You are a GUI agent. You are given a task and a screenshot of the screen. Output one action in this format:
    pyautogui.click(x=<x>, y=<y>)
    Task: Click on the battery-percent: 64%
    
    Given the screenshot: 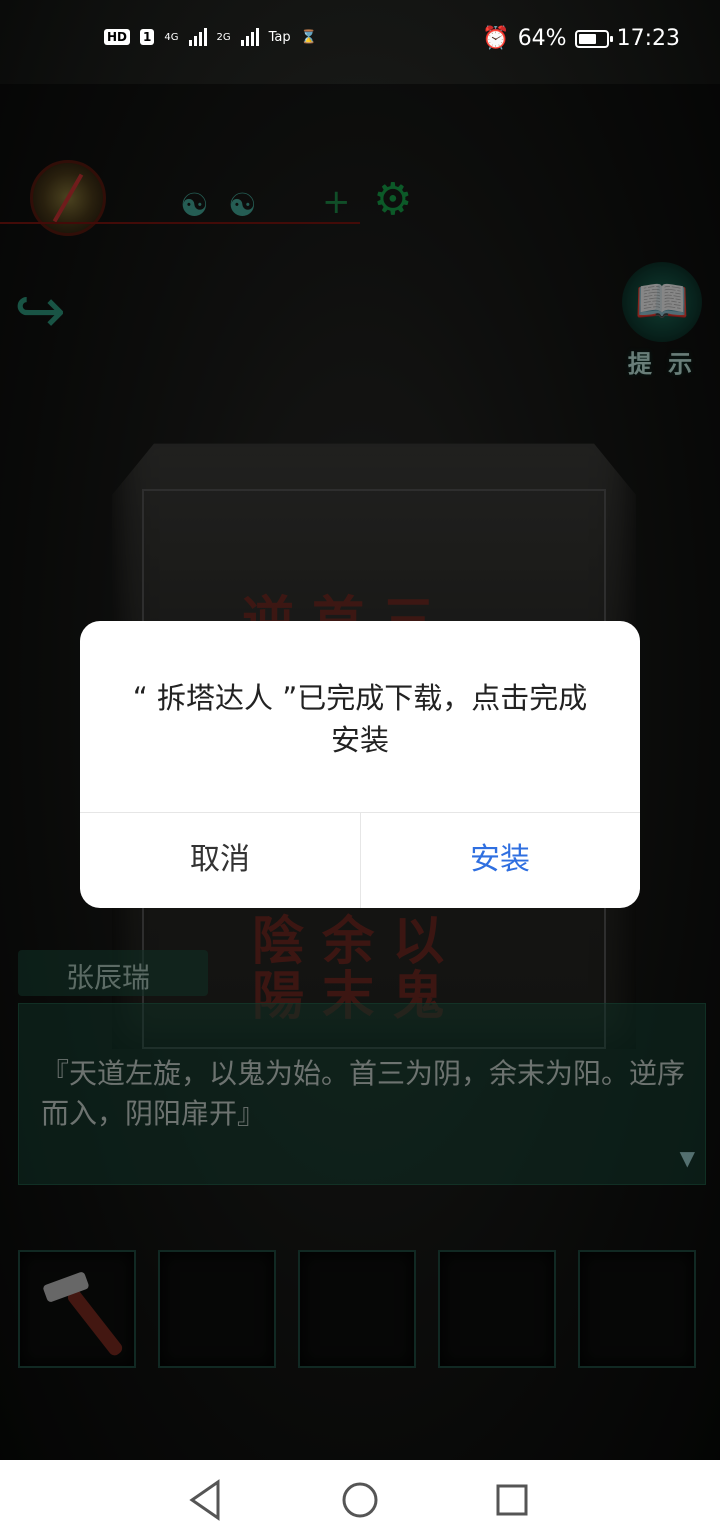 What is the action you would take?
    pyautogui.click(x=542, y=38)
    